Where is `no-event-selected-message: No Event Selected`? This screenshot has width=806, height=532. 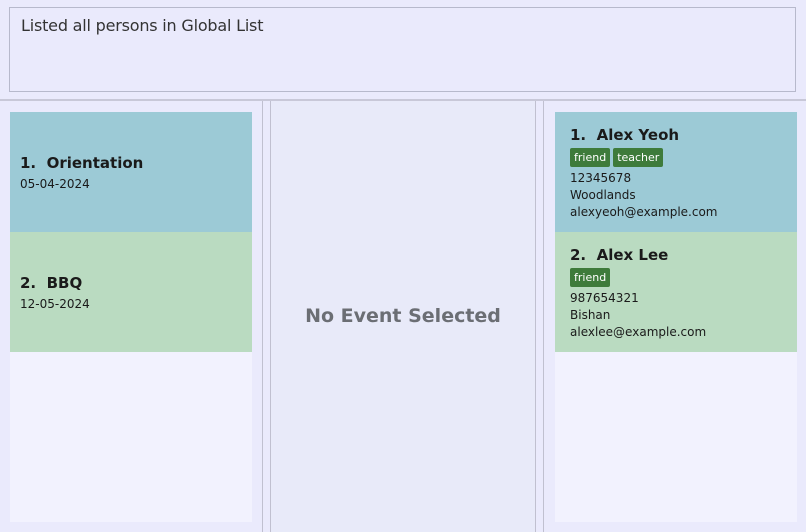 no-event-selected-message: No Event Selected is located at coordinates (403, 316).